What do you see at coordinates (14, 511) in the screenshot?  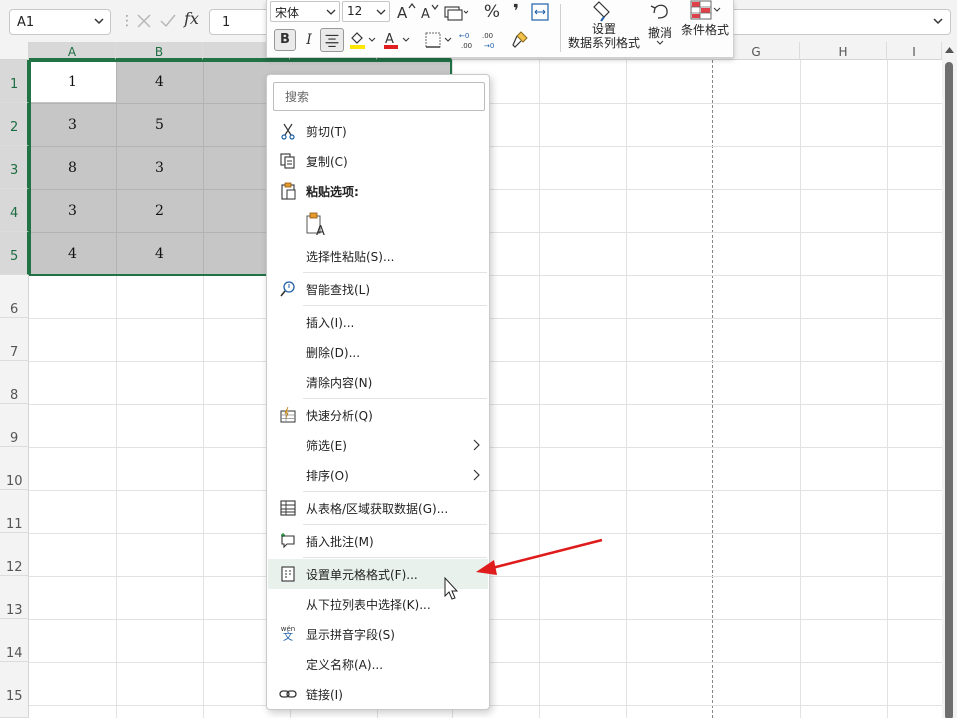 I see `row-header-11: 11` at bounding box center [14, 511].